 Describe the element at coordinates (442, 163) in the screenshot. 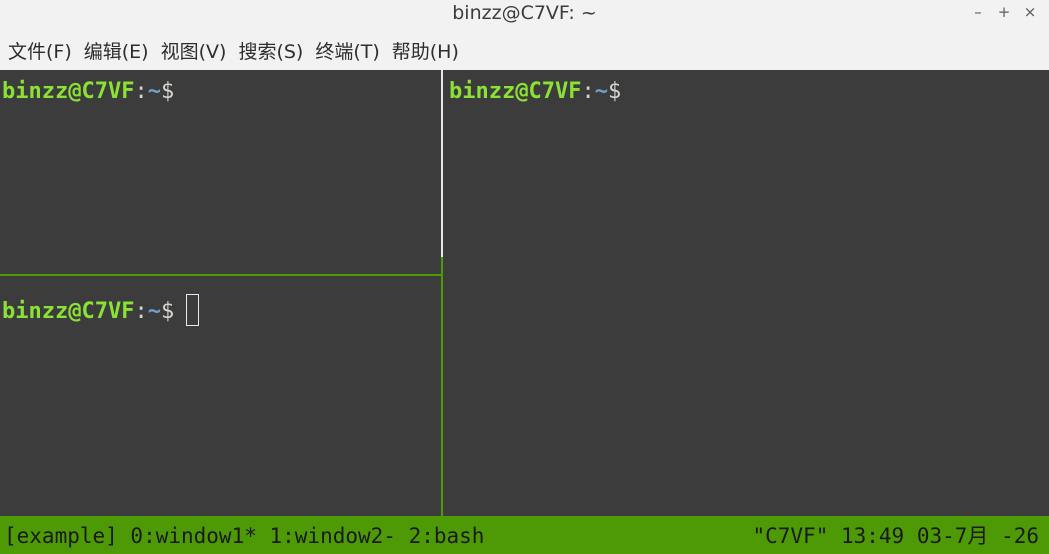

I see `vertical-divider-upper` at that location.